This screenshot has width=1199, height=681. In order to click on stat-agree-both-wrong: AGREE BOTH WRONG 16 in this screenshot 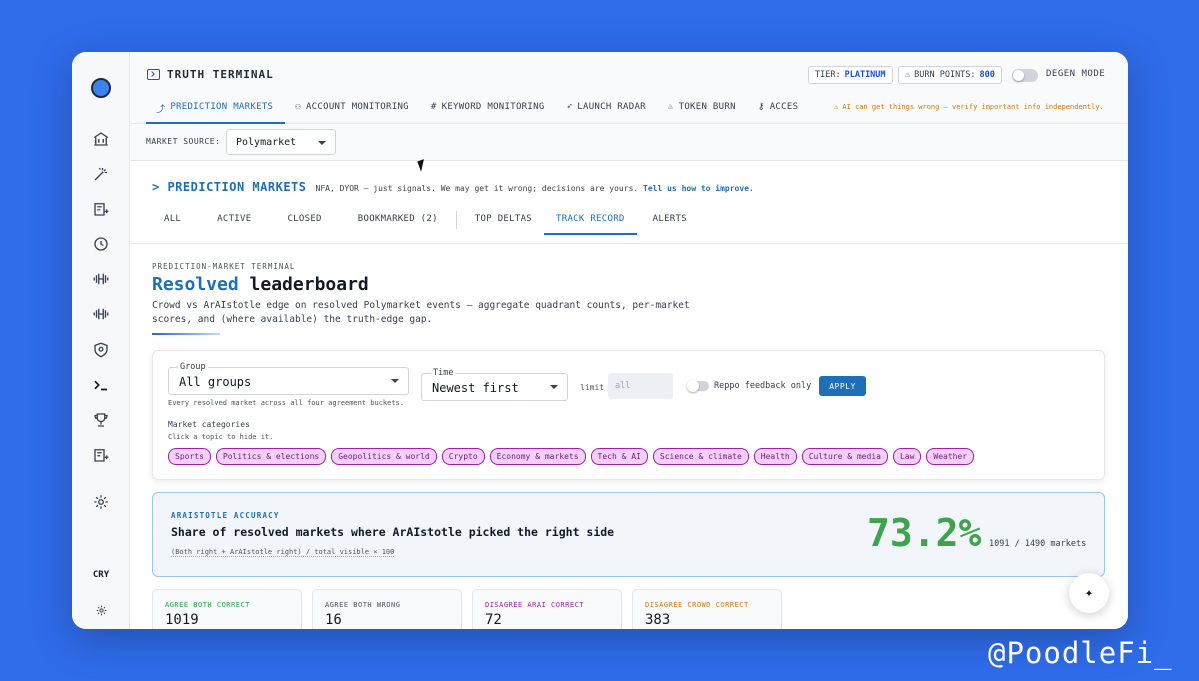, I will do `click(387, 609)`.